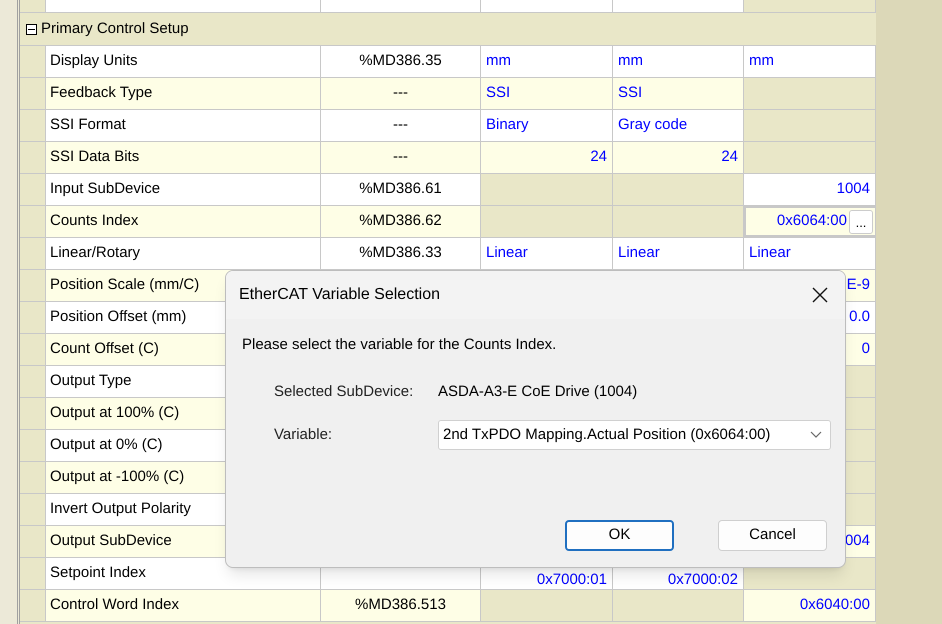 The image size is (942, 624). What do you see at coordinates (183, 189) in the screenshot?
I see `table-cell: Input SubDevice` at bounding box center [183, 189].